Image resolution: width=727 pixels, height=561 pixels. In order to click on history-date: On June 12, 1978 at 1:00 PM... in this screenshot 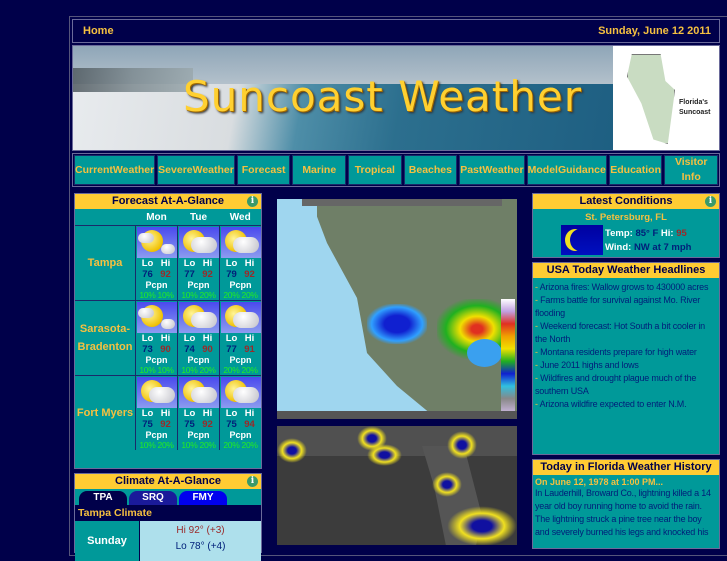, I will do `click(599, 482)`.